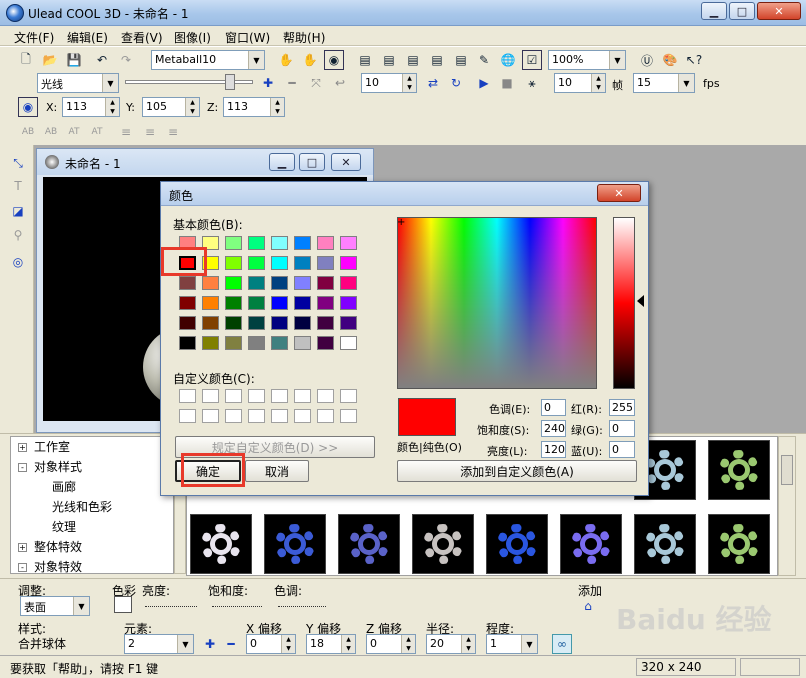 The width and height of the screenshot is (806, 678). I want to click on remove-element-icon: ━, so click(231, 644).